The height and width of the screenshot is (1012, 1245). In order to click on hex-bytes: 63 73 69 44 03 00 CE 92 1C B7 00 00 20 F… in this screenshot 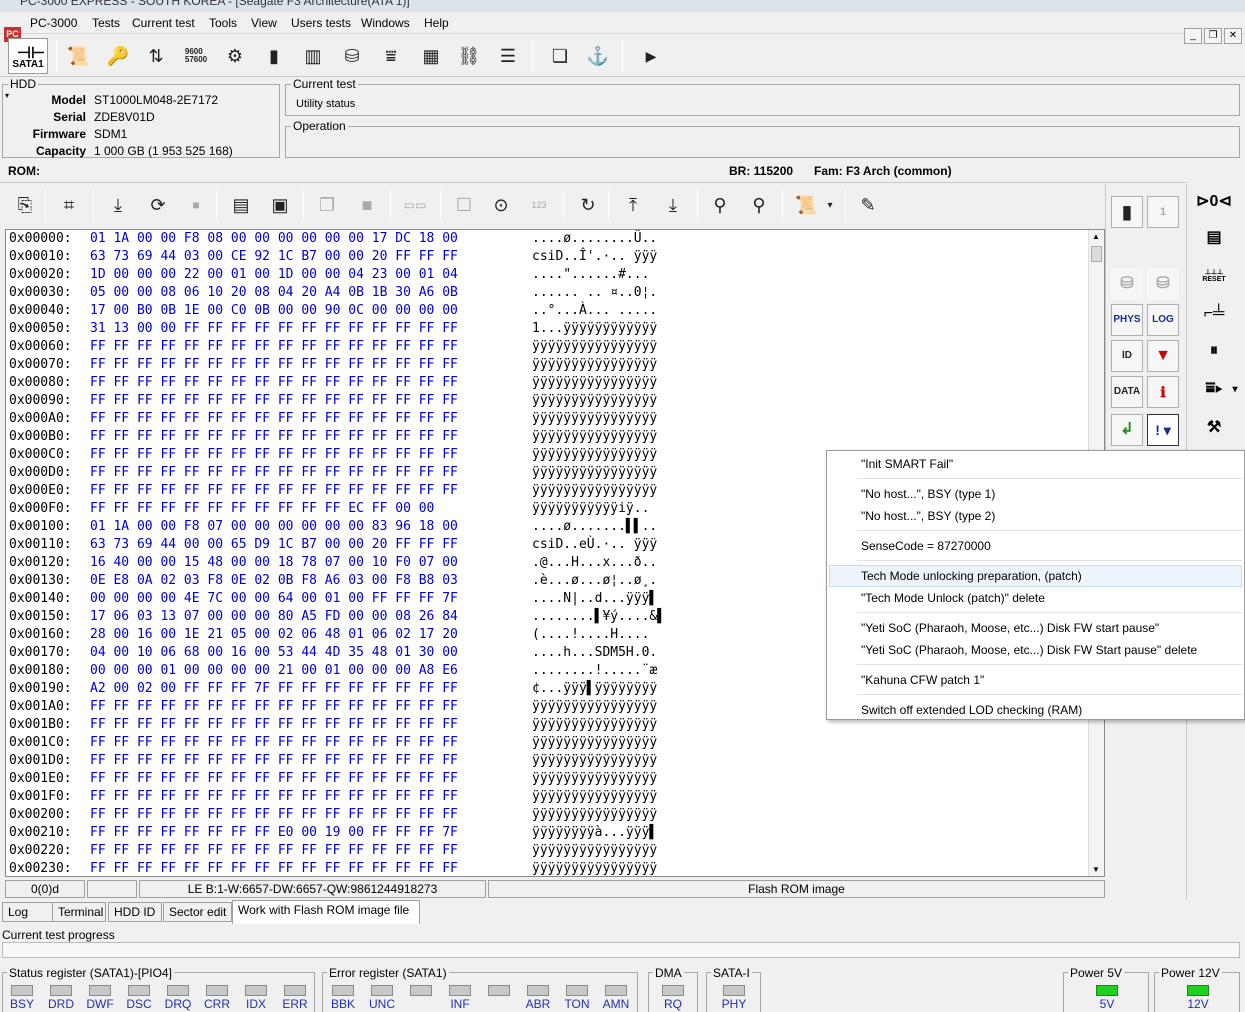, I will do `click(274, 257)`.